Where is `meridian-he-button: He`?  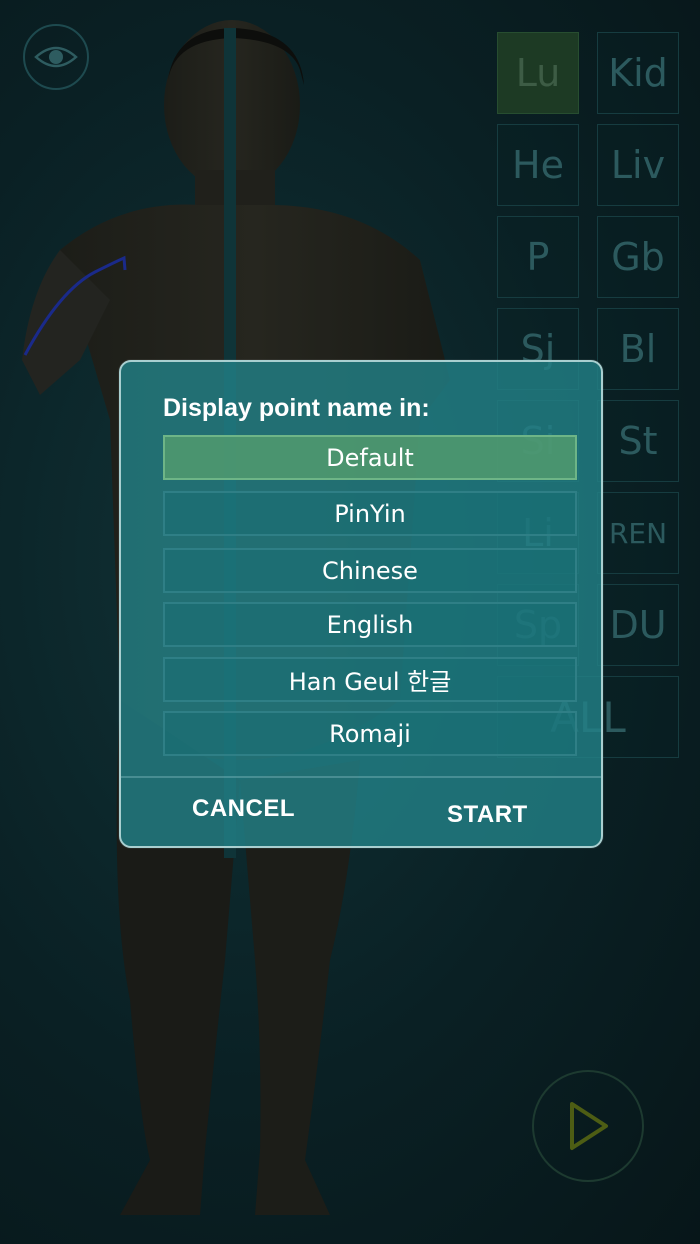 meridian-he-button: He is located at coordinates (538, 165).